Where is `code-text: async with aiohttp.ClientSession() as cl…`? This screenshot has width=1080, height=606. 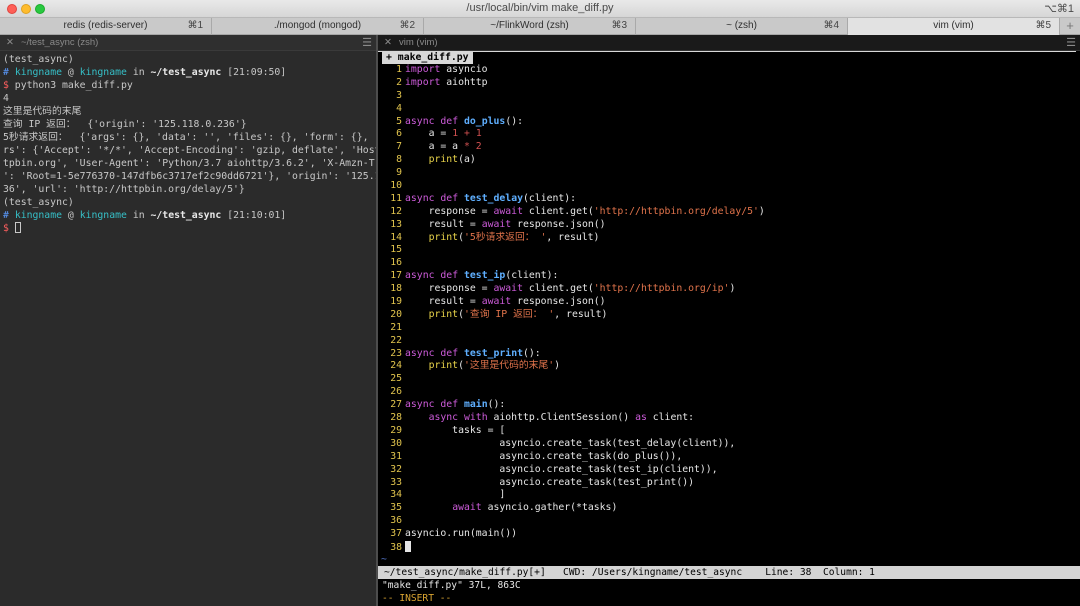
code-text: async with aiohttp.ClientSession() as cl… is located at coordinates (561, 418).